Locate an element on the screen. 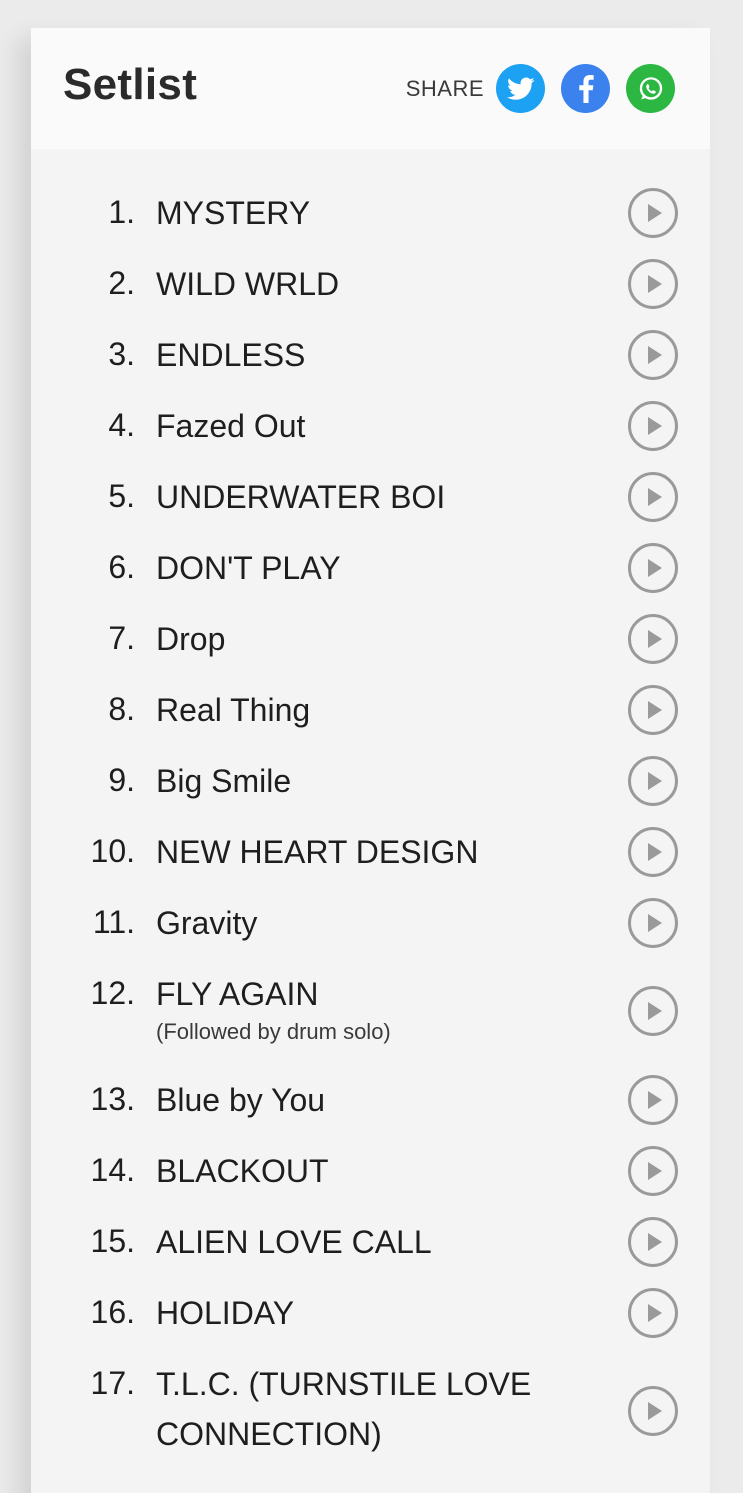 The width and height of the screenshot is (743, 1493). song-title: WILD WRLD is located at coordinates (248, 284).